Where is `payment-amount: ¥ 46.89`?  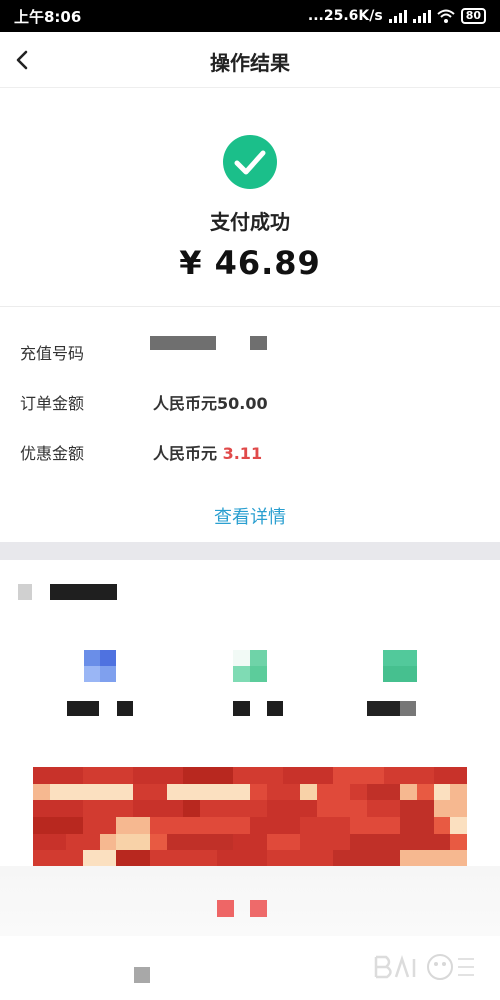 payment-amount: ¥ 46.89 is located at coordinates (250, 263).